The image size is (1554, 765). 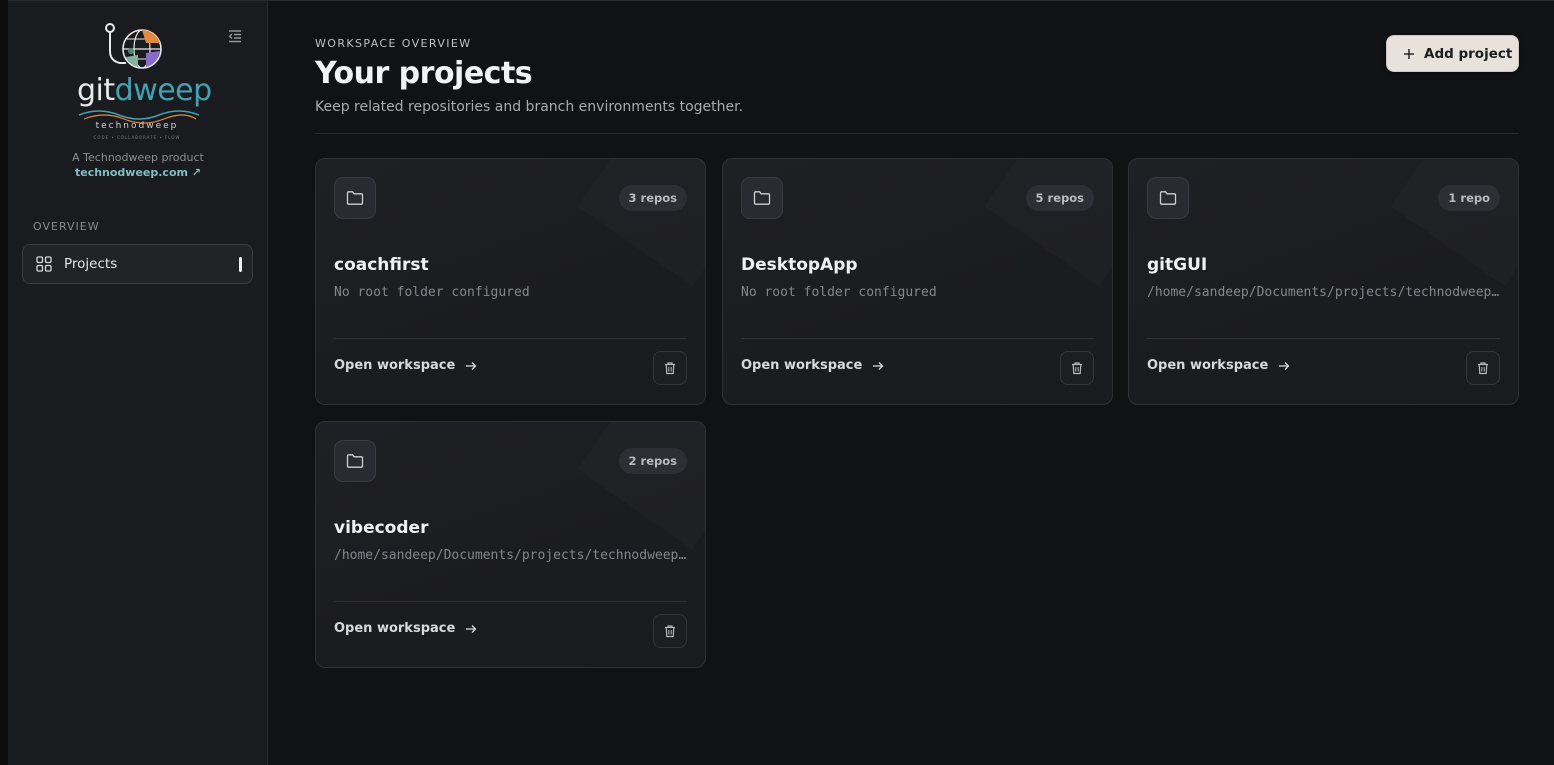 What do you see at coordinates (4, 382) in the screenshot?
I see `left-edge` at bounding box center [4, 382].